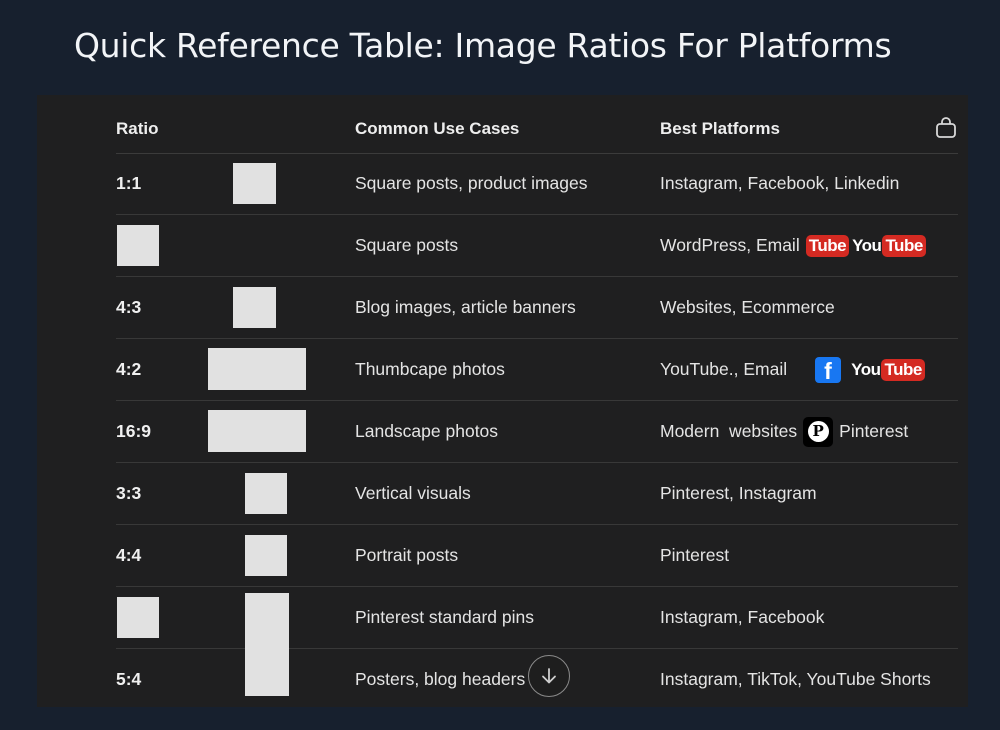 This screenshot has width=1000, height=730. I want to click on platforms-cell: Pinterest, Instagram, so click(738, 493).